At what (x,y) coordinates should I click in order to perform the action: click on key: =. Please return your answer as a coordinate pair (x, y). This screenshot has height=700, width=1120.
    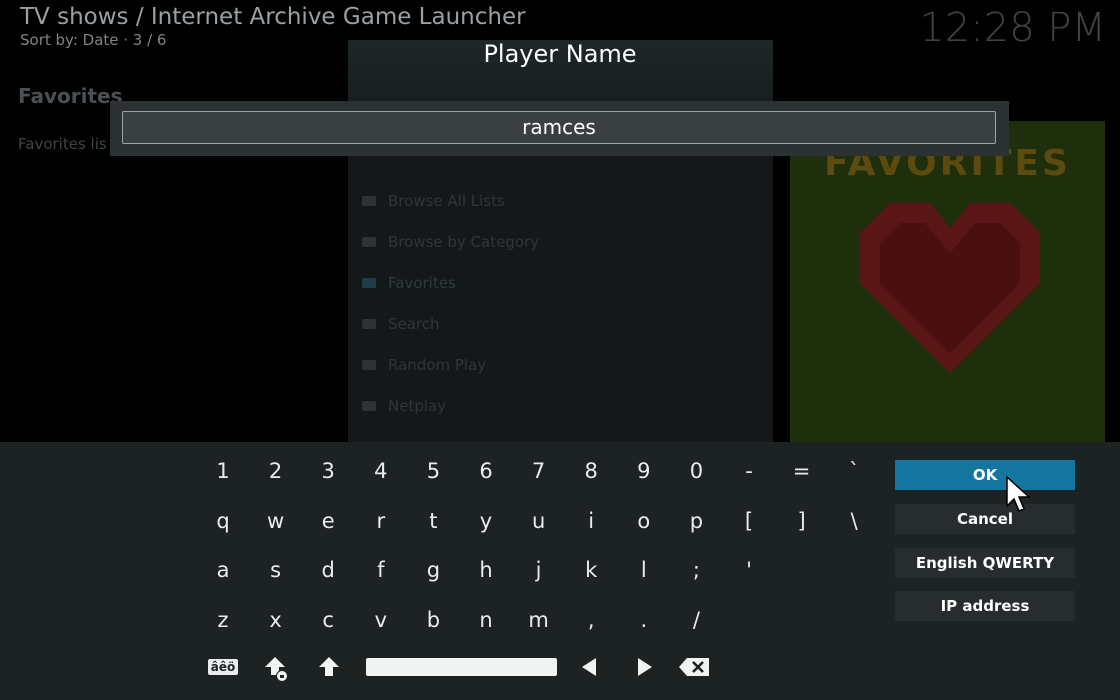
    Looking at the image, I should click on (802, 471).